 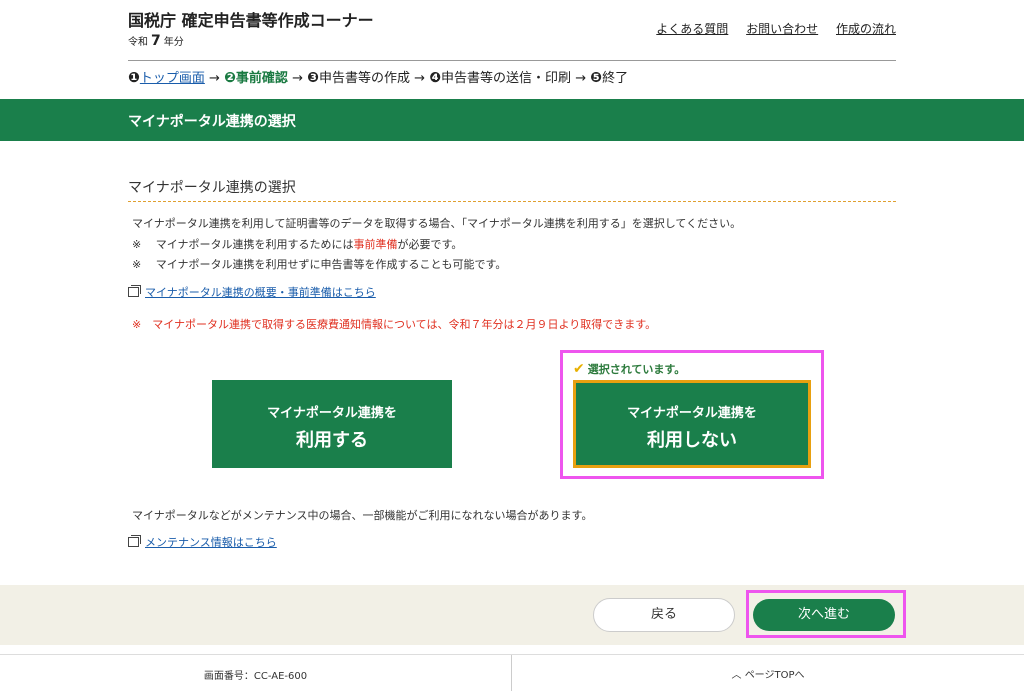 I want to click on era-year: 7, so click(x=156, y=41).